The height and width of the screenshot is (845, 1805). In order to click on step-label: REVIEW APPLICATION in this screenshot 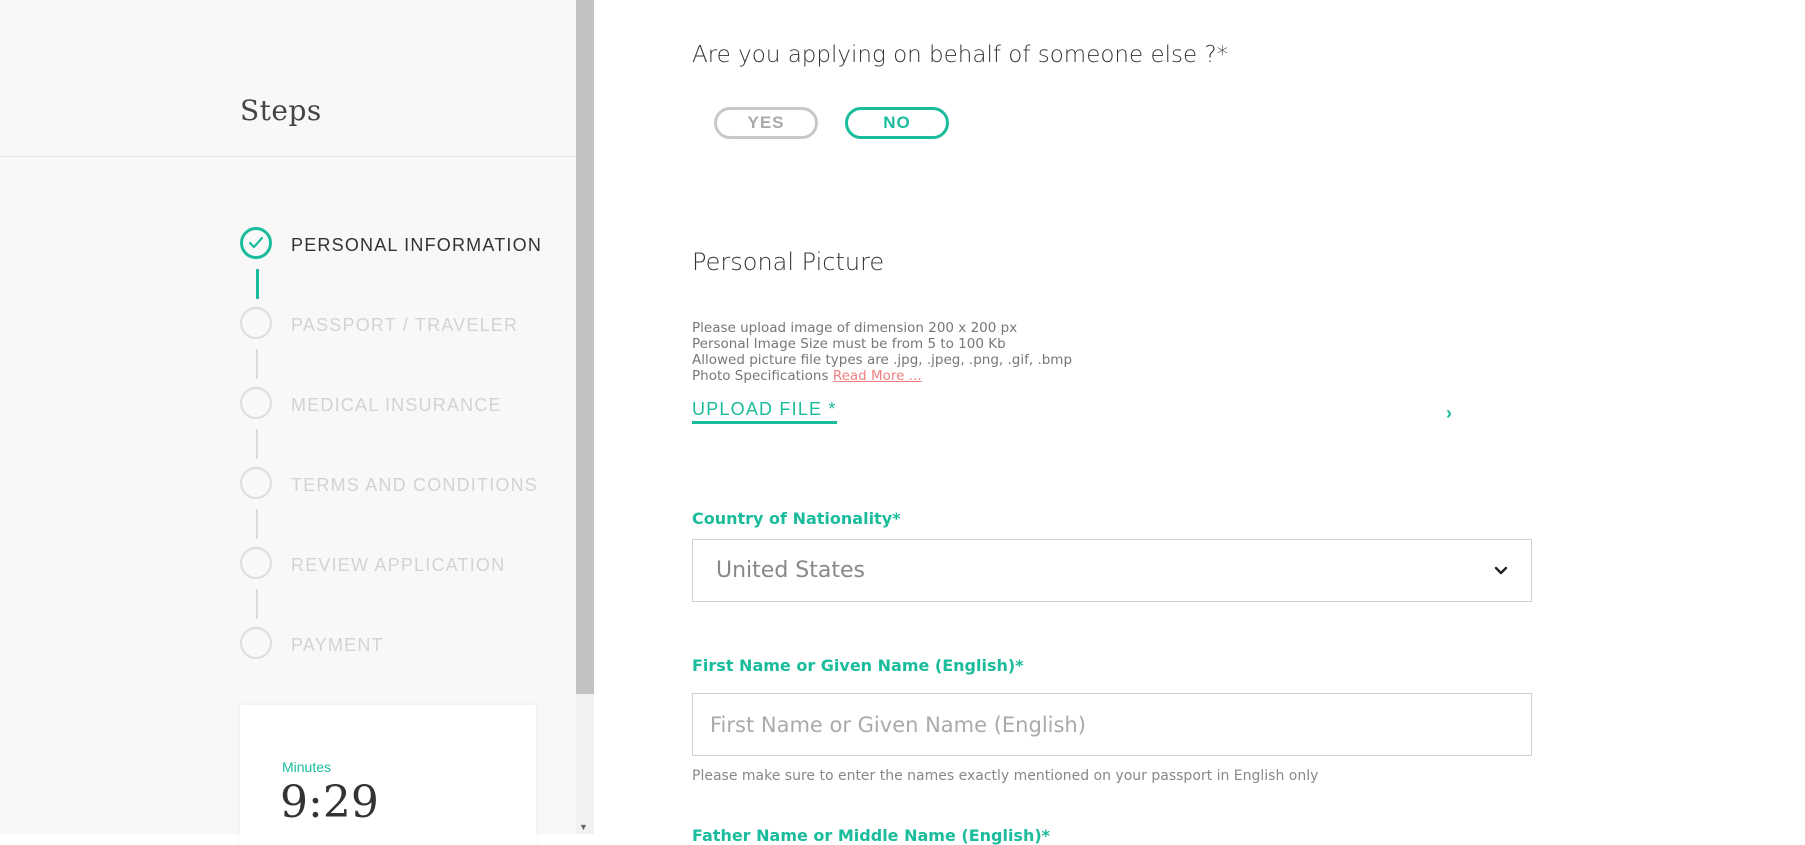, I will do `click(398, 565)`.